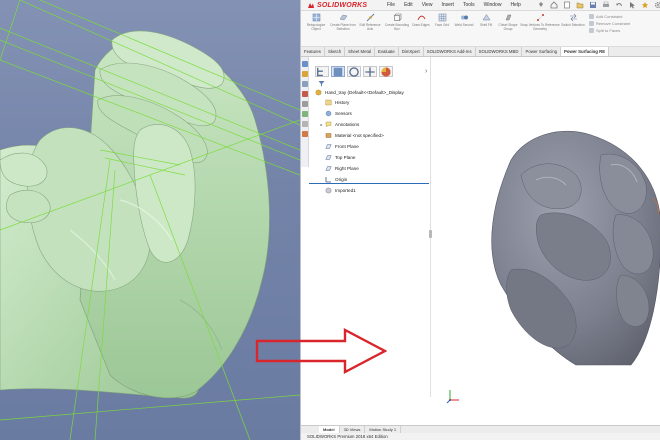  What do you see at coordinates (339, 124) in the screenshot?
I see `tree-item-annotations: ▸ Annotations` at bounding box center [339, 124].